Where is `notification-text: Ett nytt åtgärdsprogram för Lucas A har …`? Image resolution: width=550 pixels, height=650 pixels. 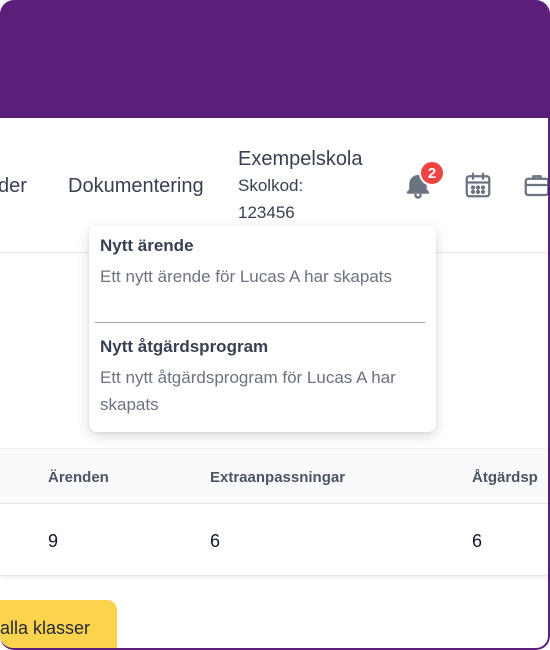 notification-text: Ett nytt åtgärdsprogram för Lucas A har … is located at coordinates (248, 391).